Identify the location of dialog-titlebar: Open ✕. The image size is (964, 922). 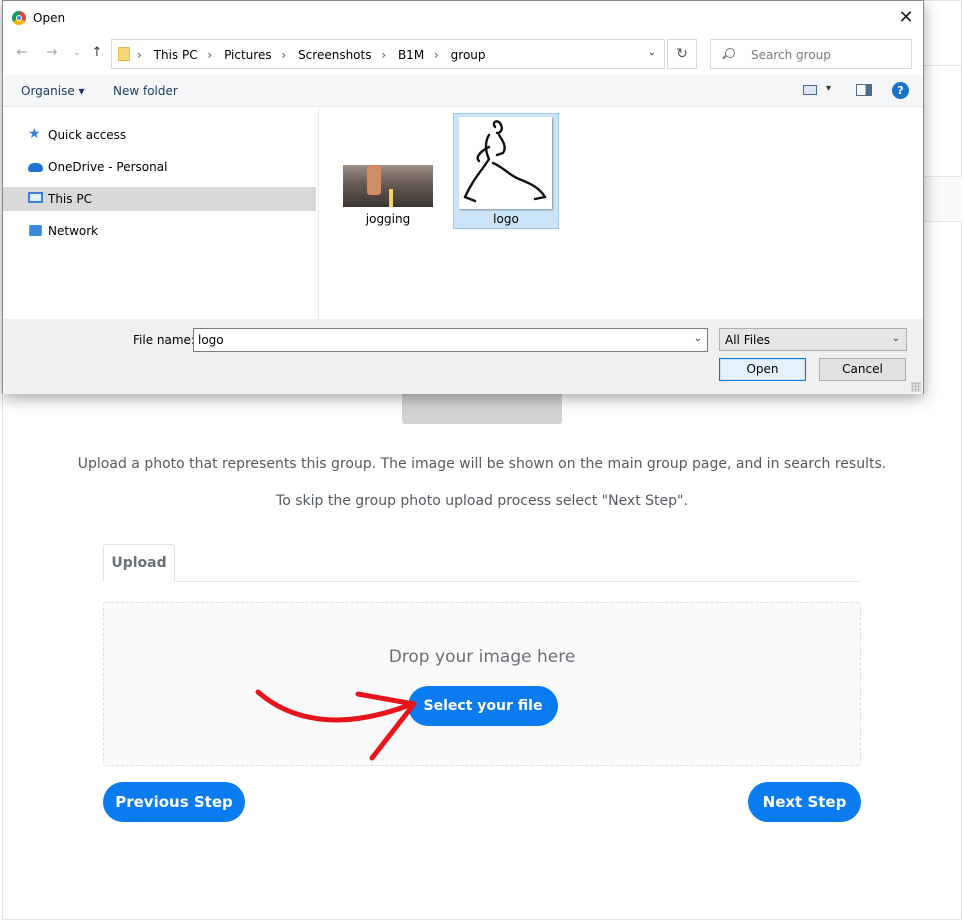
(463, 18).